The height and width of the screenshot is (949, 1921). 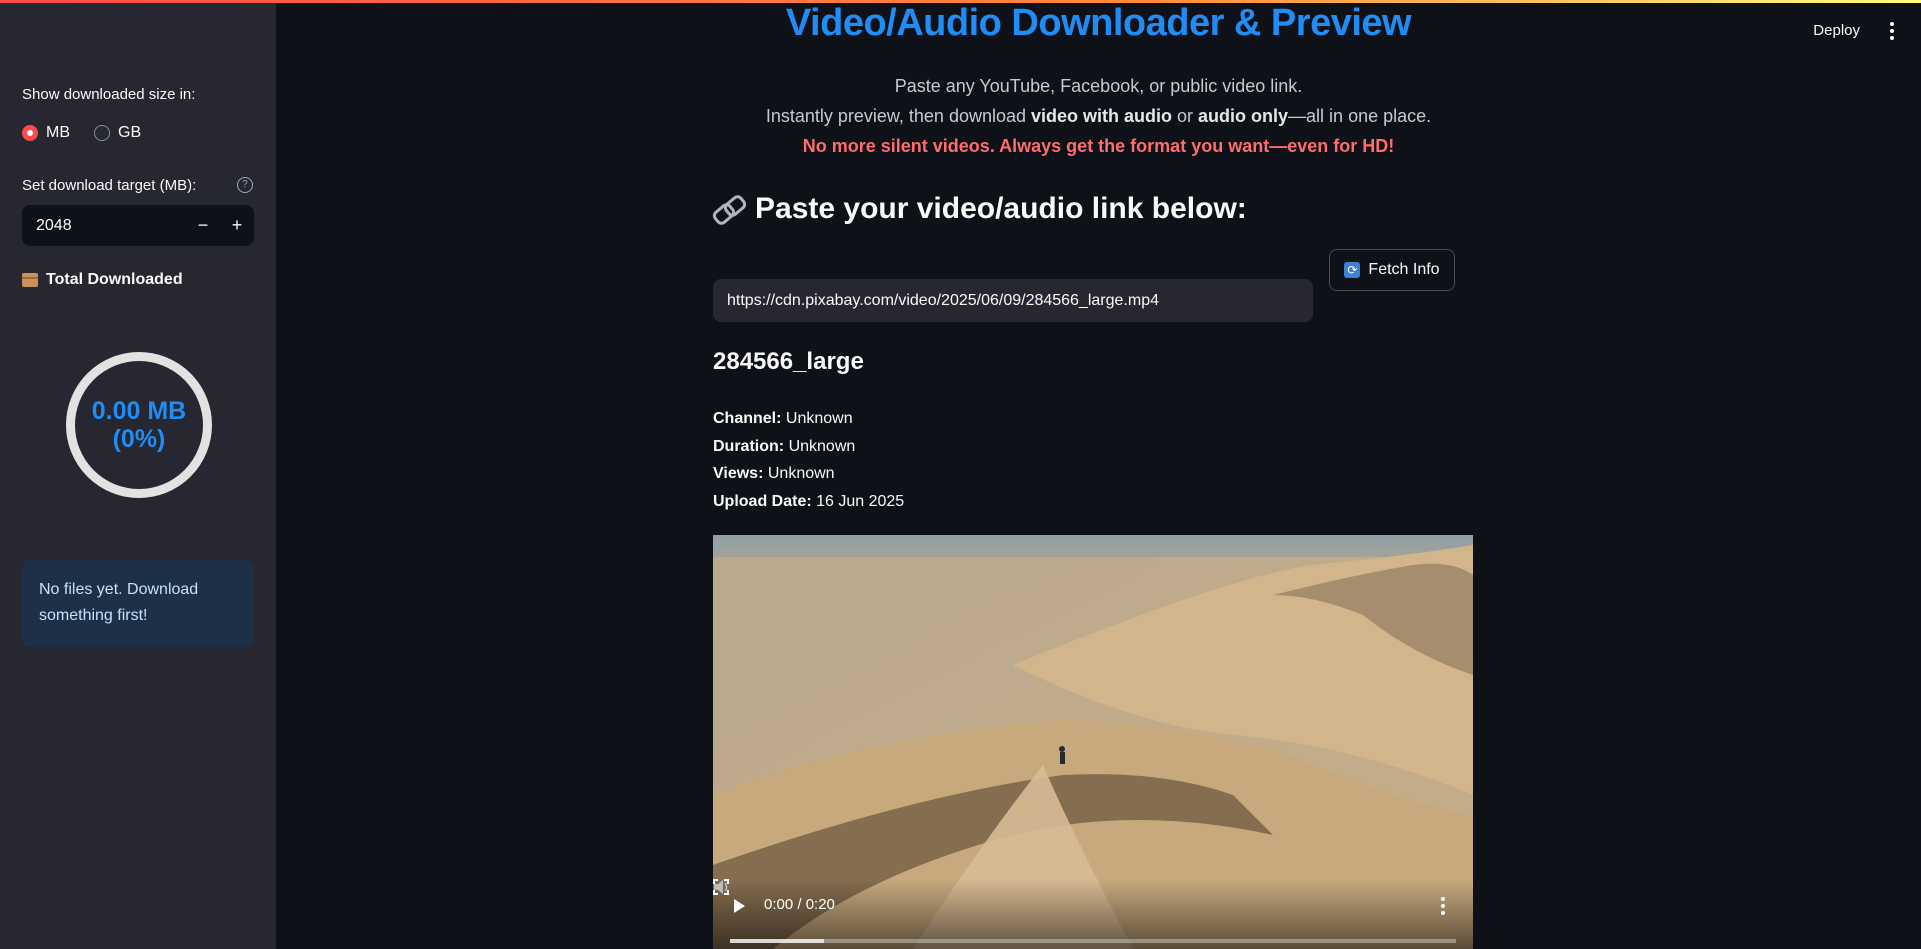 I want to click on help-icon: ?, so click(x=245, y=185).